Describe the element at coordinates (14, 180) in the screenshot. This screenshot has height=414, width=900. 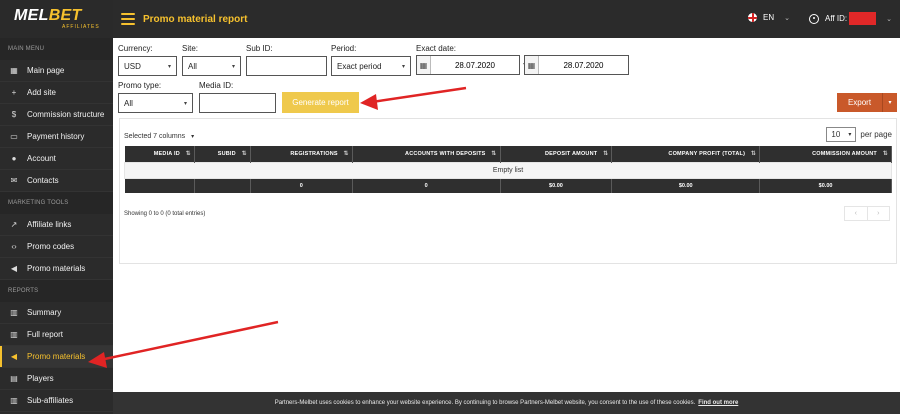
I see `envelope-icon: ✉` at that location.